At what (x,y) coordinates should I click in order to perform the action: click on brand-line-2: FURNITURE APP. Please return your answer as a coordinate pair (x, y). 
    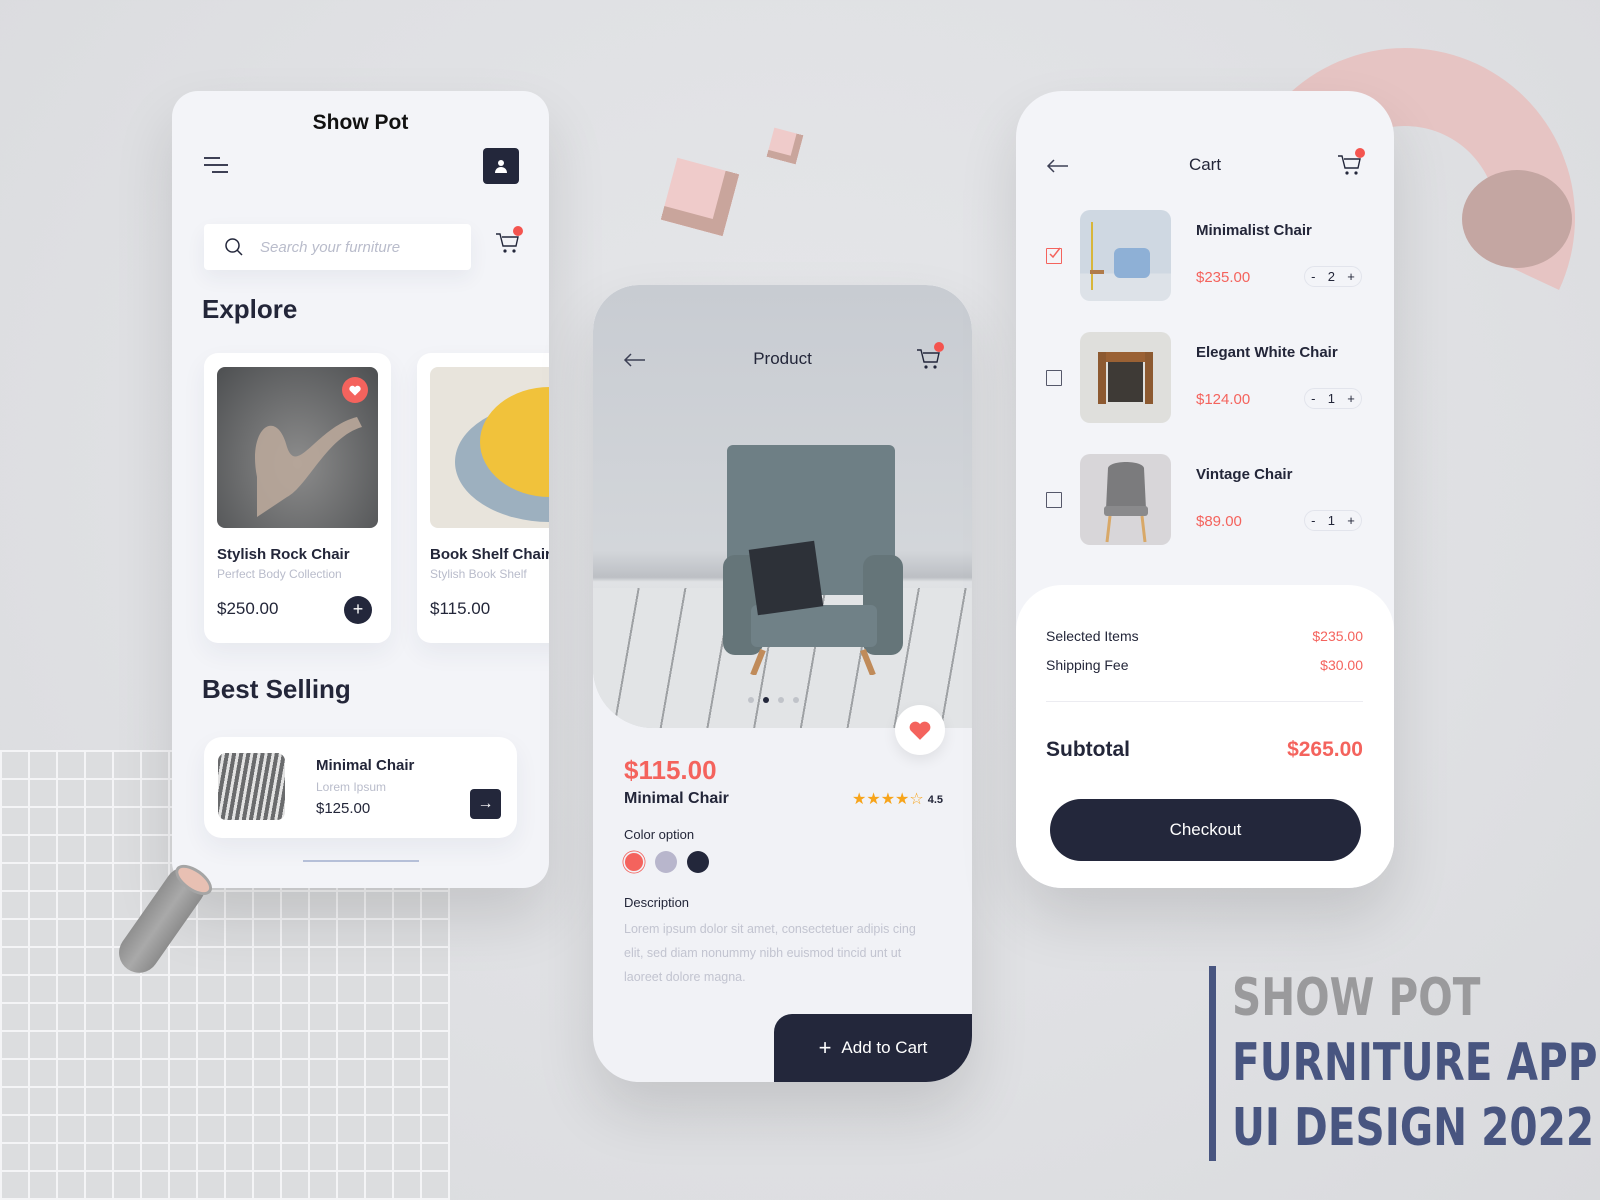
    Looking at the image, I should click on (1415, 1063).